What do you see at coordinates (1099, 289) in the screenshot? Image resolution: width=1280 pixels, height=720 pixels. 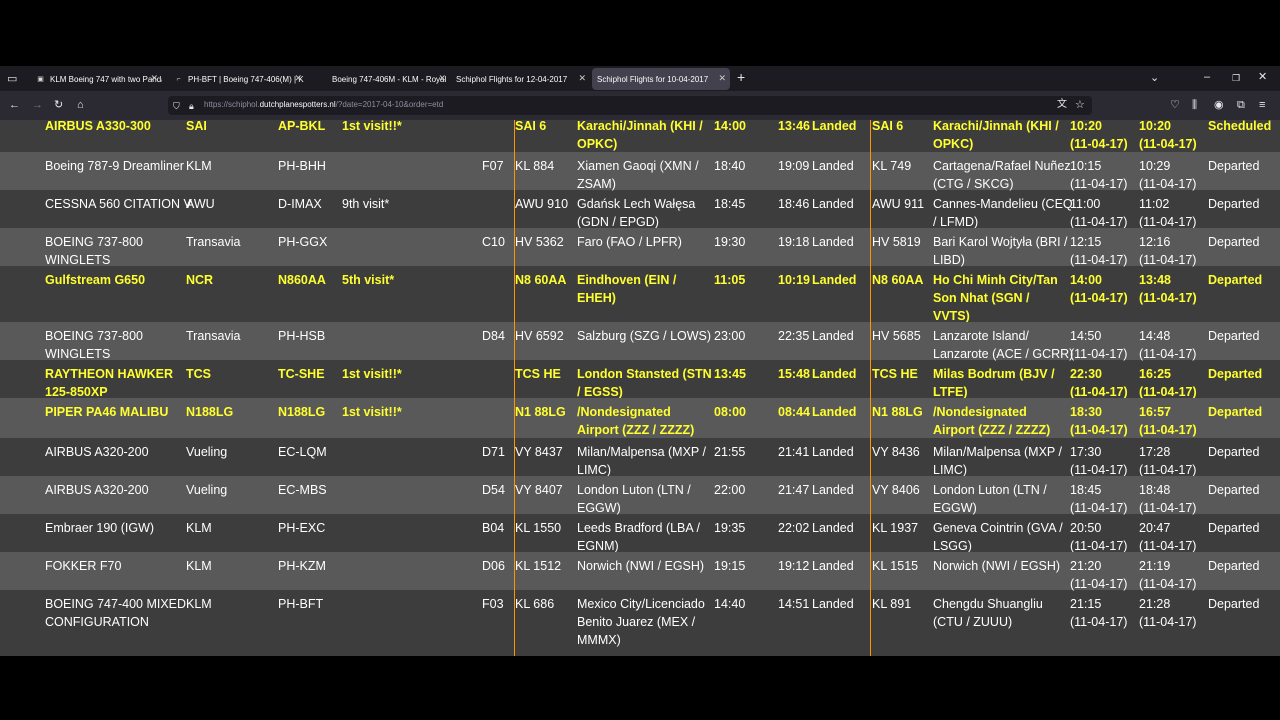 I see `cell-scheduled-departure: 14:00 (11-04-17)` at bounding box center [1099, 289].